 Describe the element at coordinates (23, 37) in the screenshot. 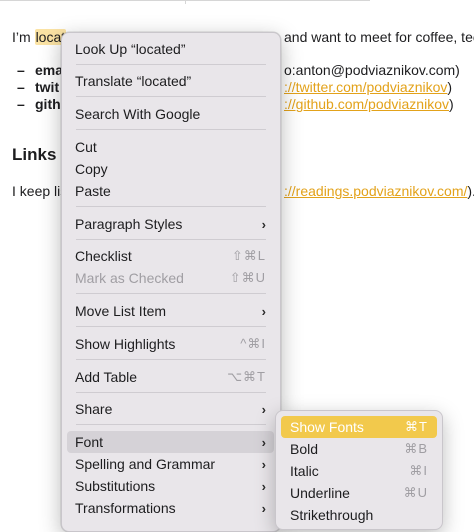

I see `intro-prefix: I’m` at that location.